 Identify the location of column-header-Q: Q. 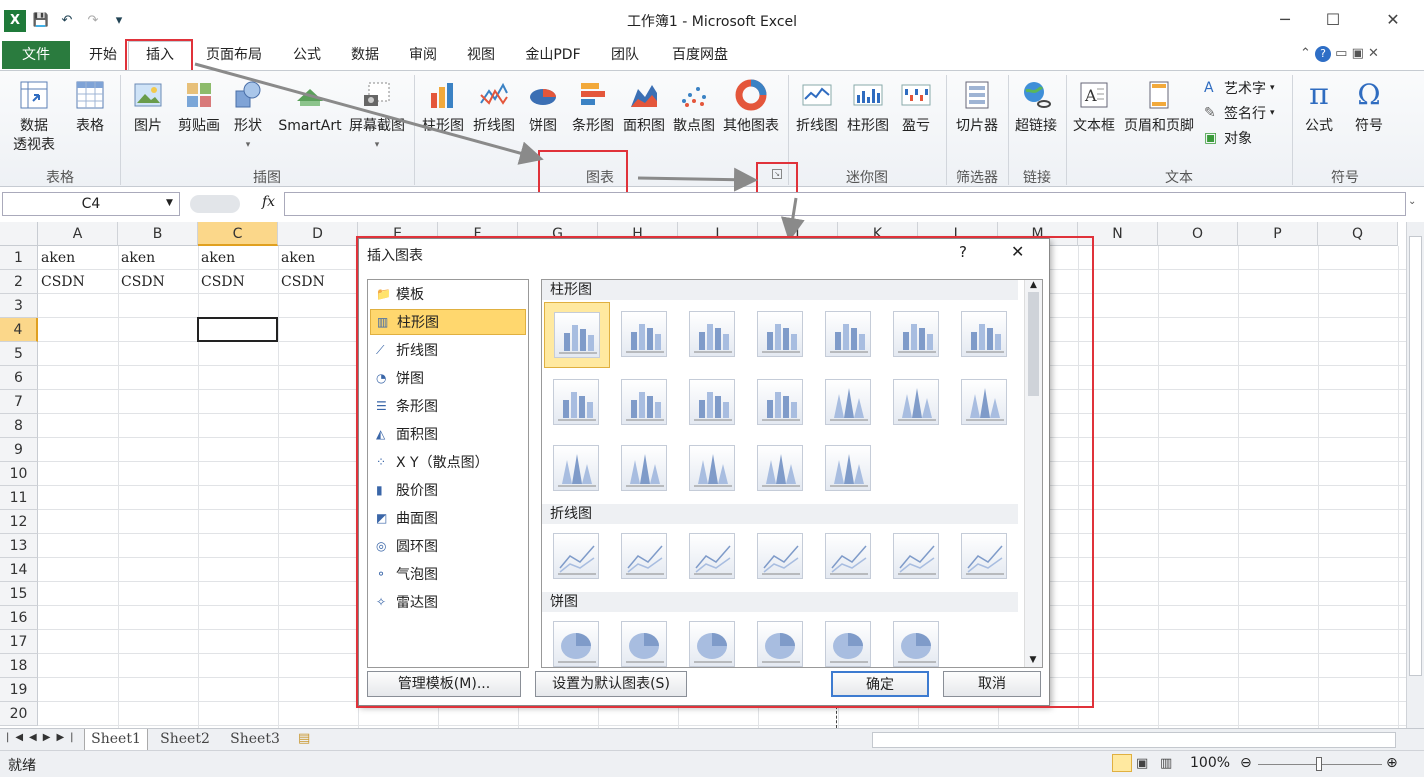
(1358, 234).